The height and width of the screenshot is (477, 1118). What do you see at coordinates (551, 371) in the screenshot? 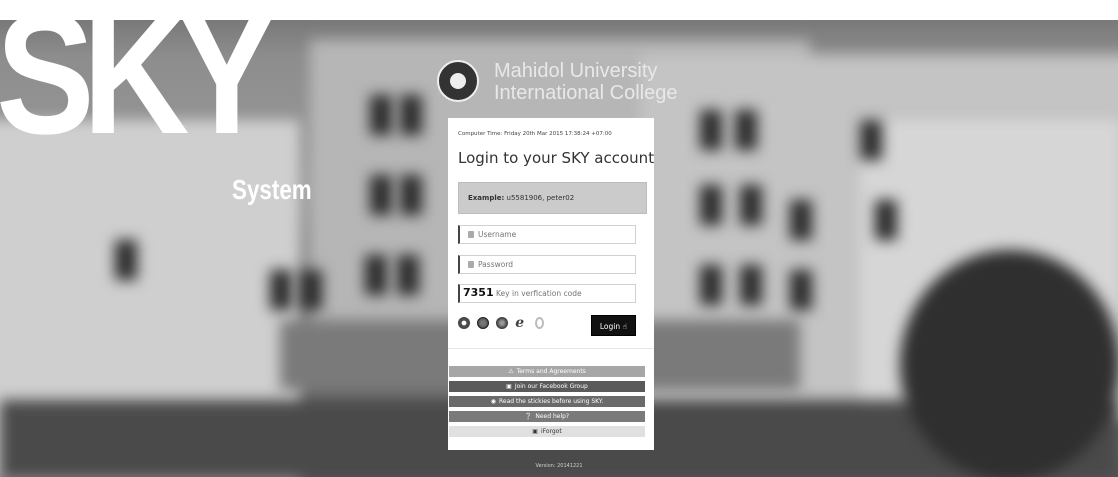
I see `terms-label: Terms and Agreements` at bounding box center [551, 371].